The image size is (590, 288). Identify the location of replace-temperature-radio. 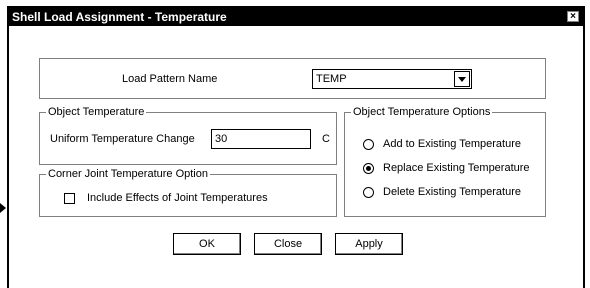
(368, 168).